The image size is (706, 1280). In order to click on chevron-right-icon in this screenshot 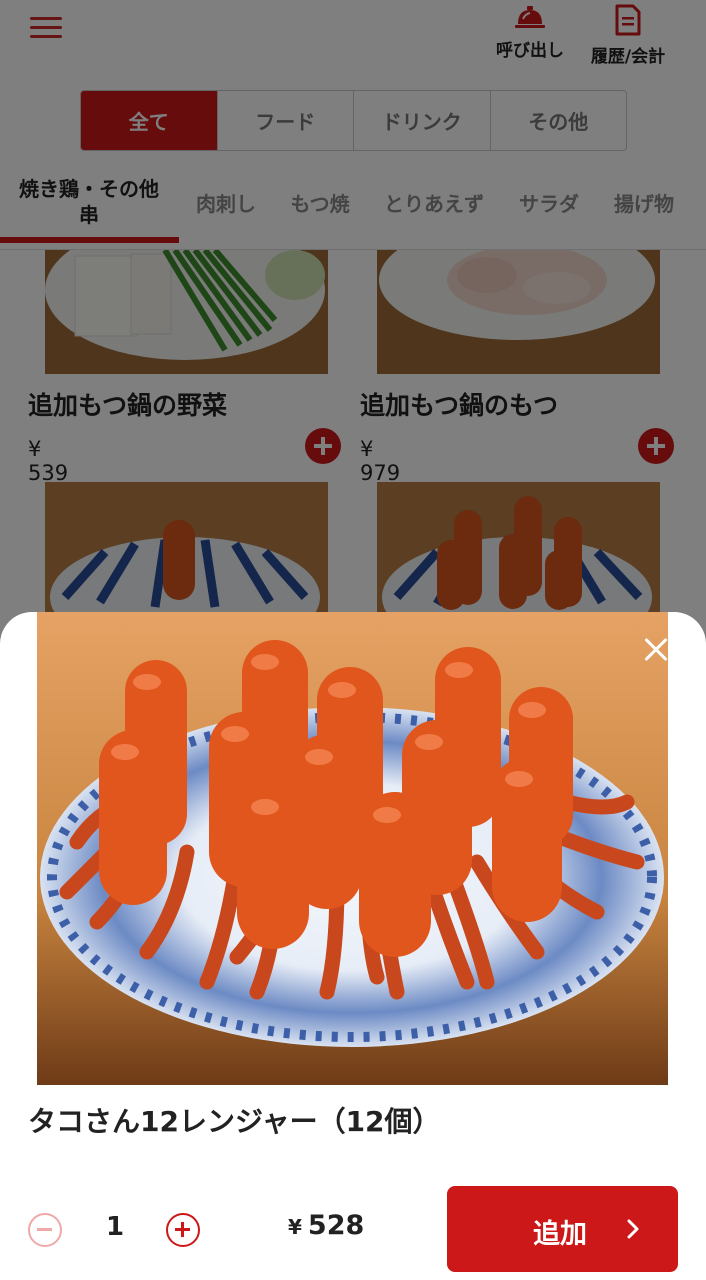, I will do `click(633, 1229)`.